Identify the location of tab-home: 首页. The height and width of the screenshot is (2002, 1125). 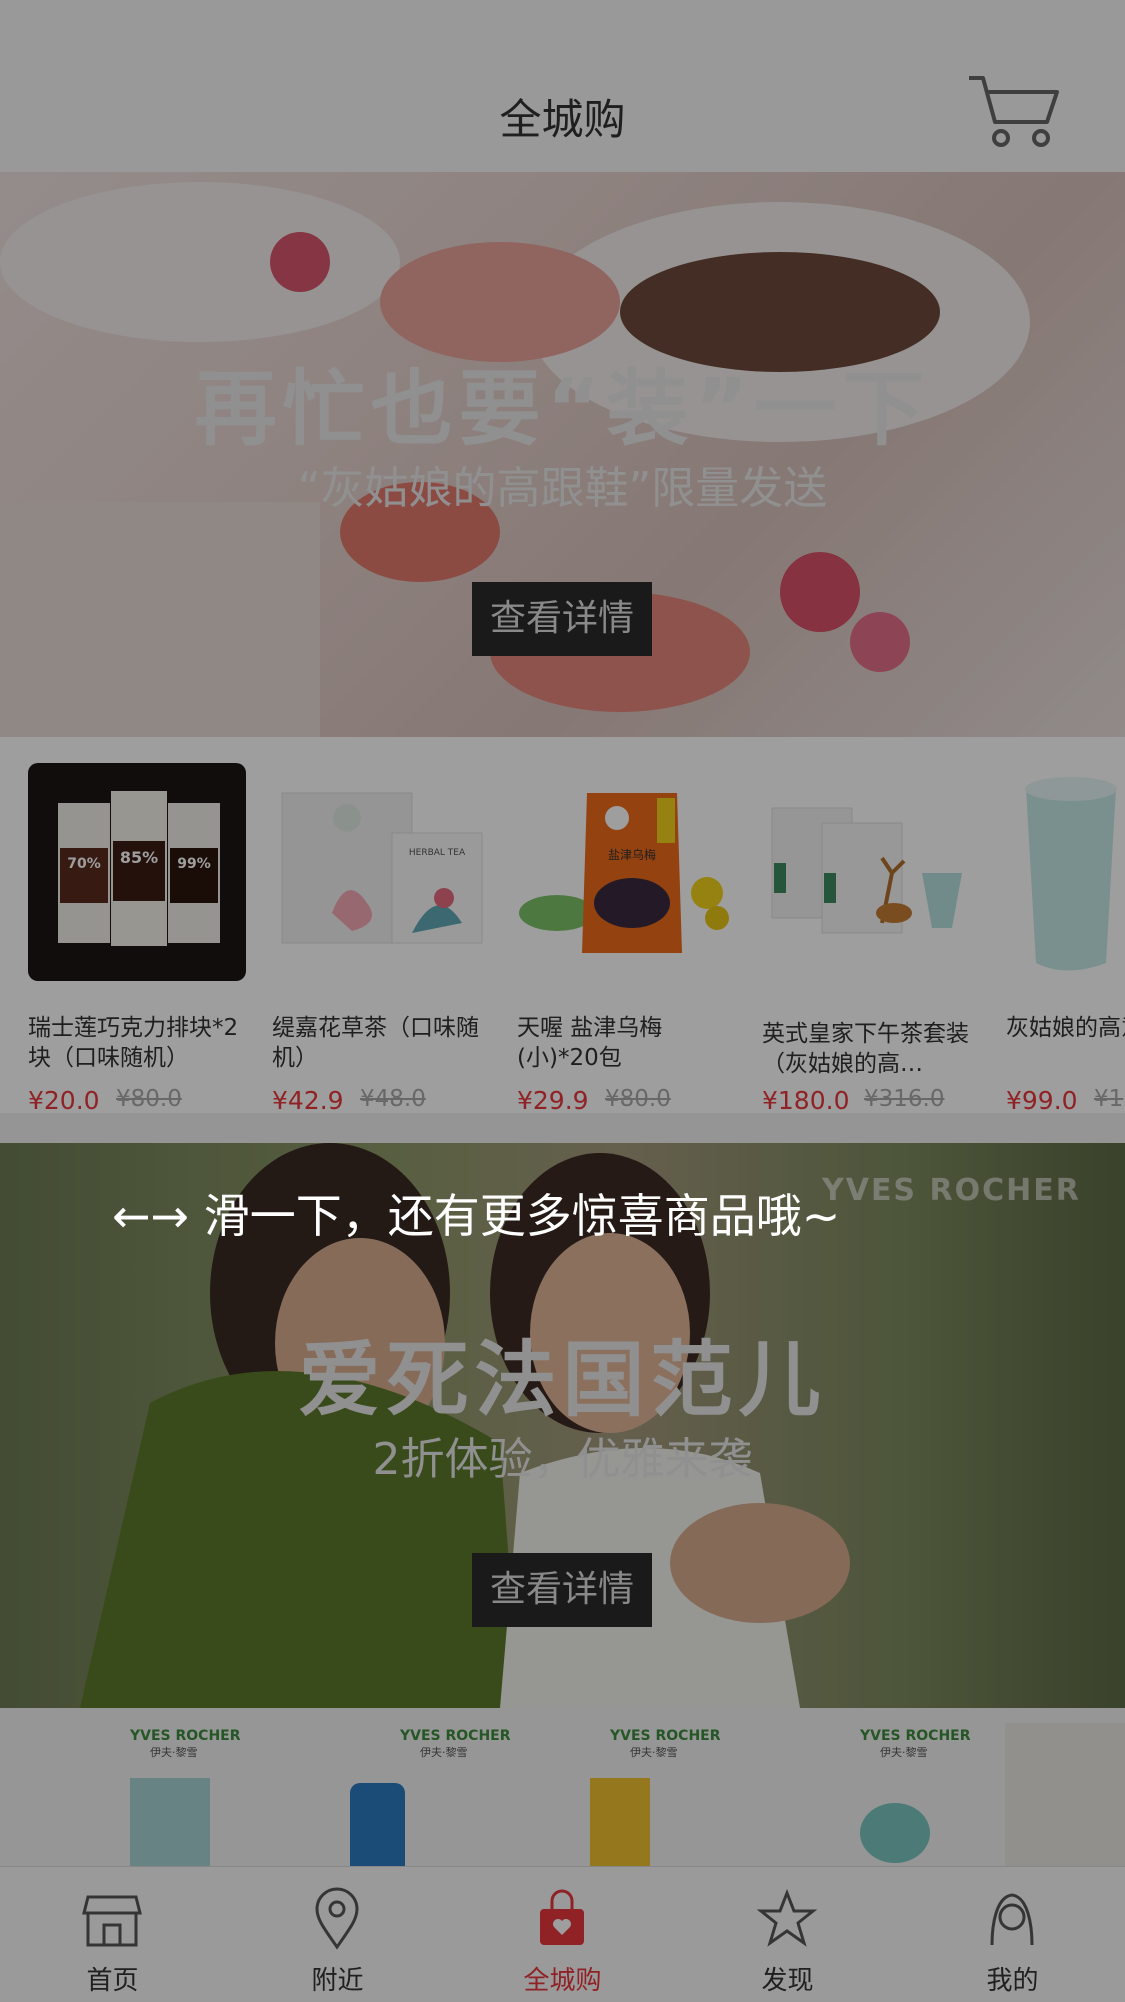
(112, 1934).